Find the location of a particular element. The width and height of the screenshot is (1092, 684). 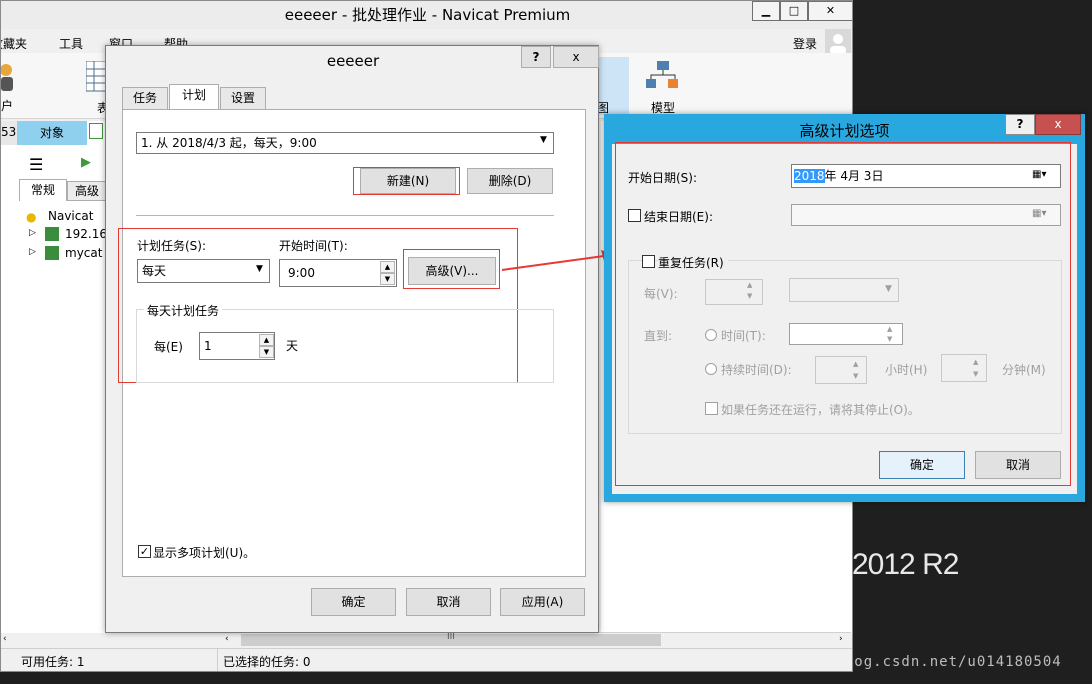

repeat-task-label: 重复任务(R) is located at coordinates (693, 262).